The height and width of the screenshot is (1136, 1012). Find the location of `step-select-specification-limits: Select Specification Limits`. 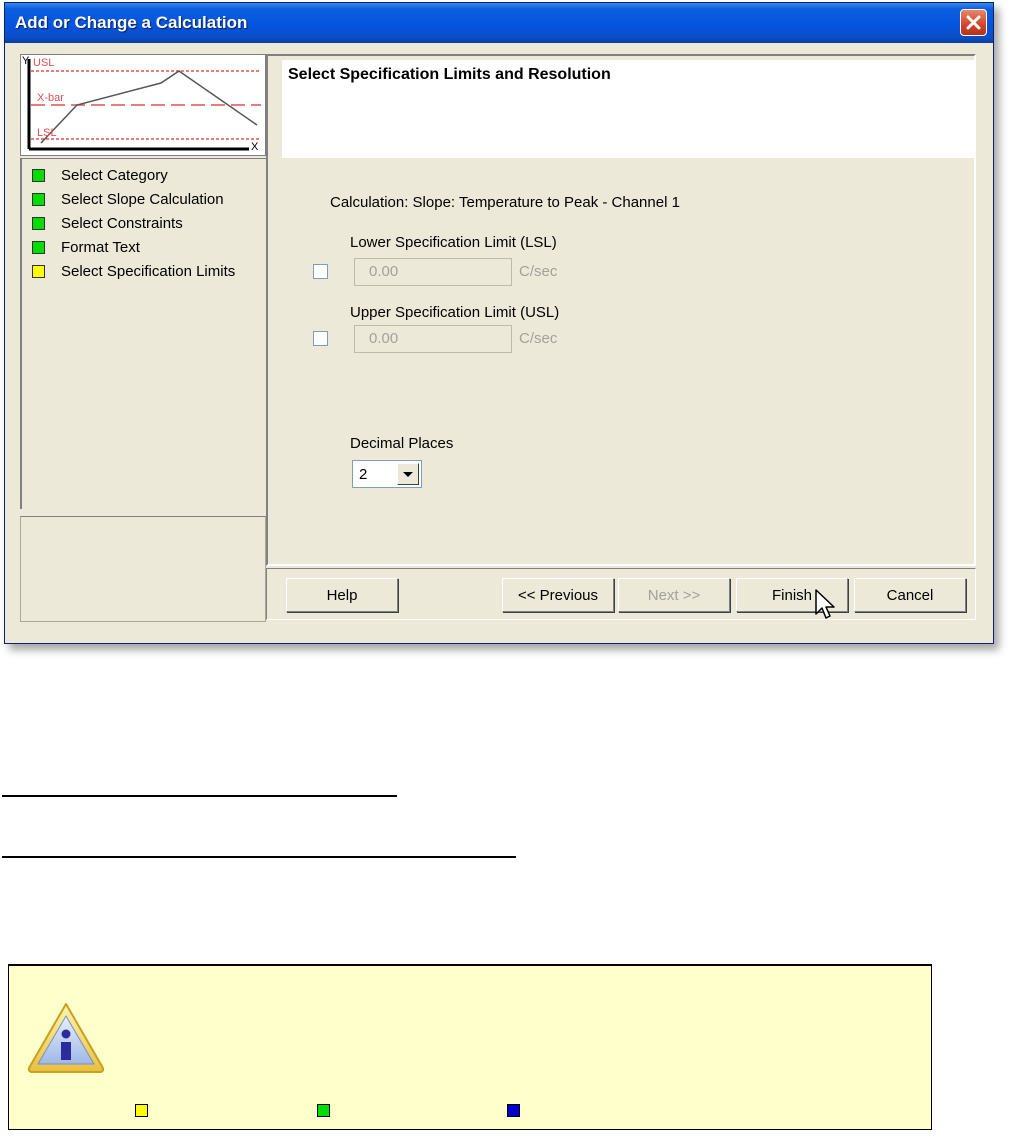

step-select-specification-limits: Select Specification Limits is located at coordinates (133, 271).